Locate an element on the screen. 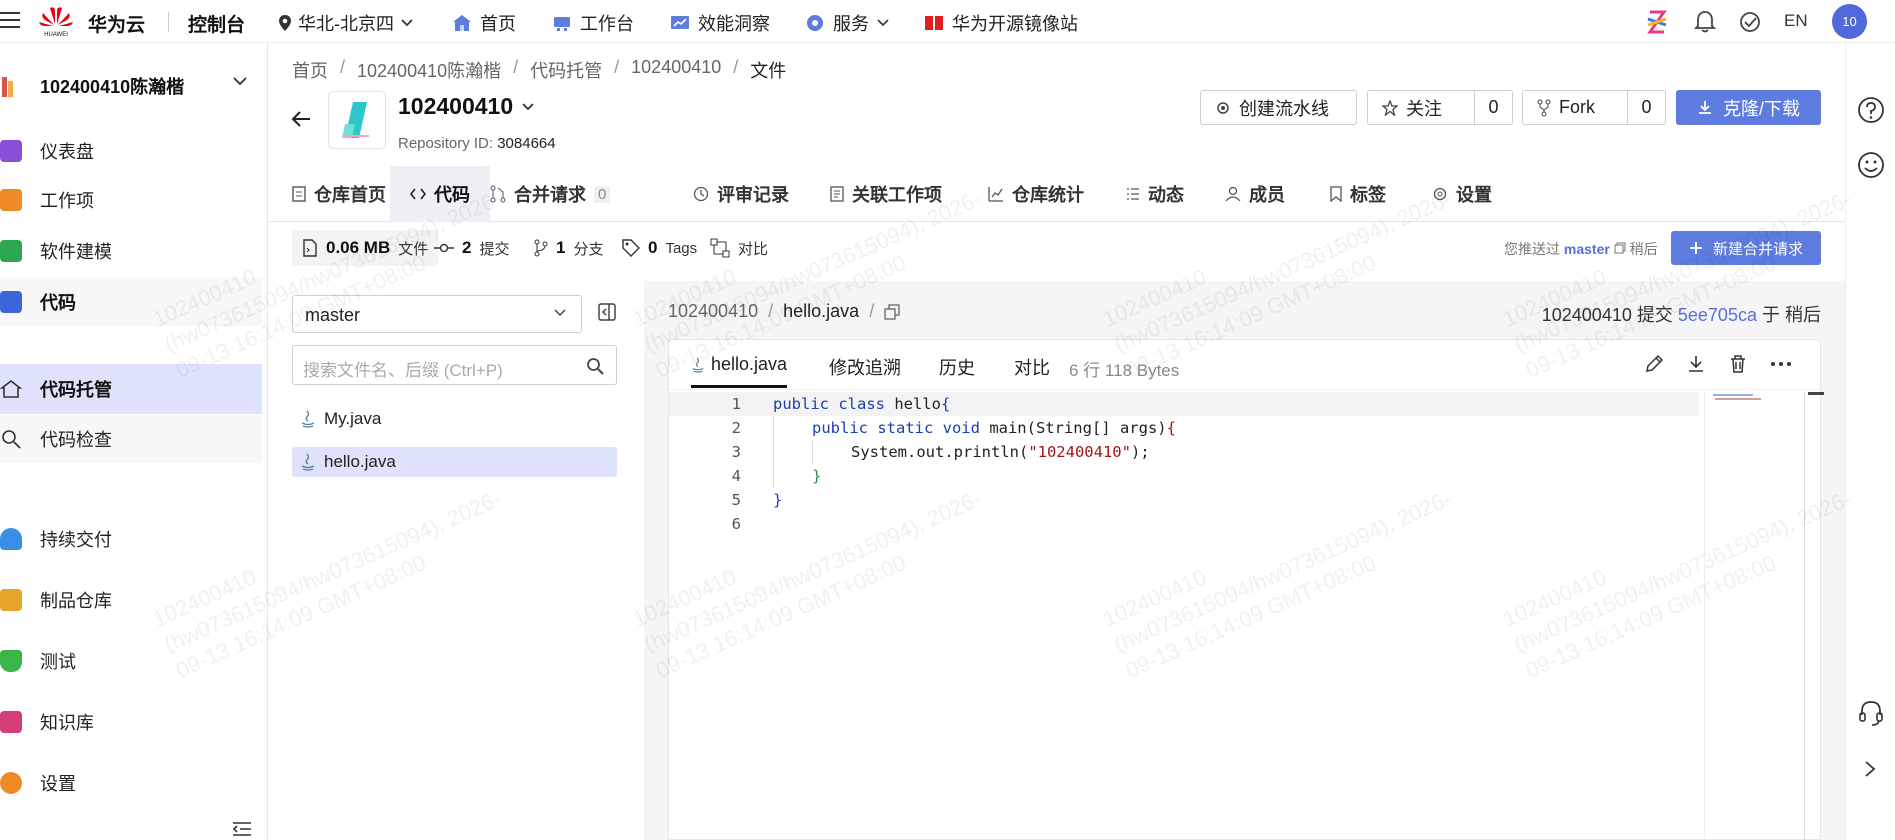  gear-icon is located at coordinates (1223, 107).